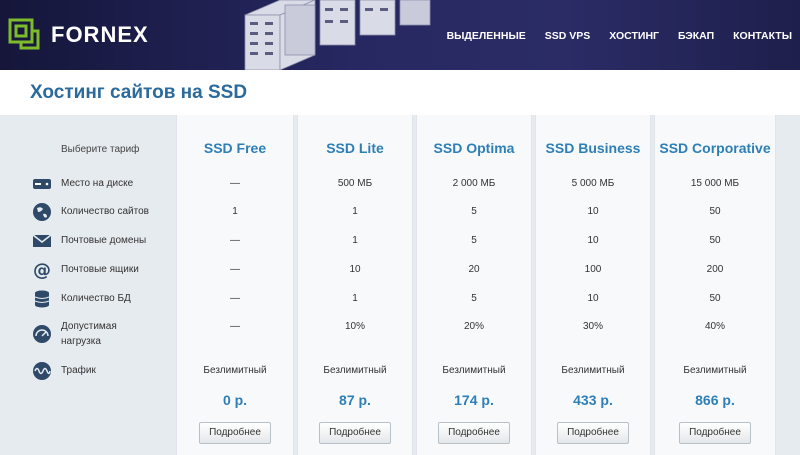 This screenshot has width=800, height=455. What do you see at coordinates (354, 326) in the screenshot?
I see `plan-value: 10%` at bounding box center [354, 326].